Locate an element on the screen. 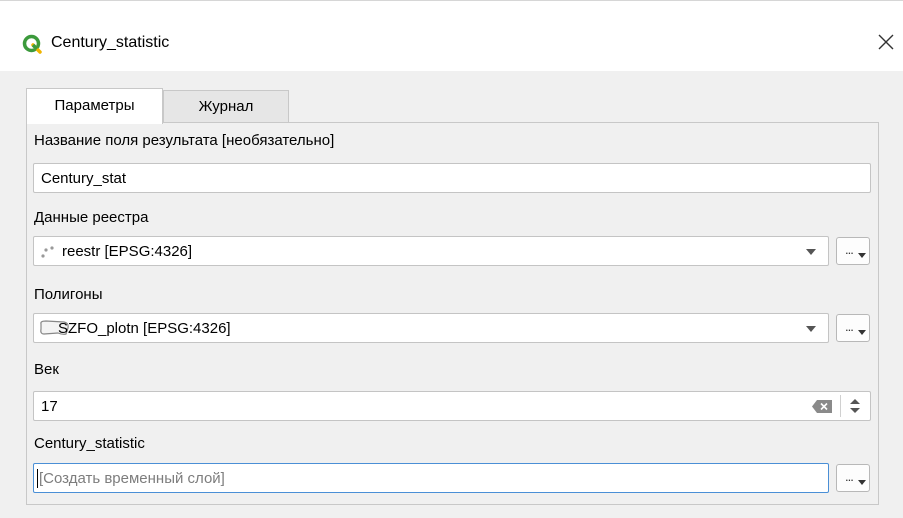  century-value: 17 is located at coordinates (49, 406).